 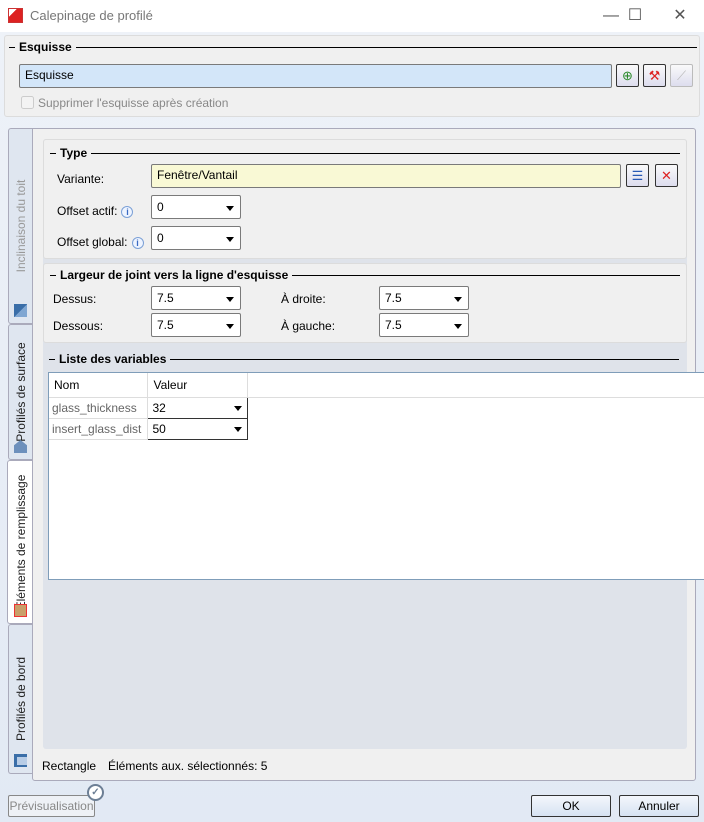 I want to click on sketch-add-button: ⊕, so click(x=627, y=75).